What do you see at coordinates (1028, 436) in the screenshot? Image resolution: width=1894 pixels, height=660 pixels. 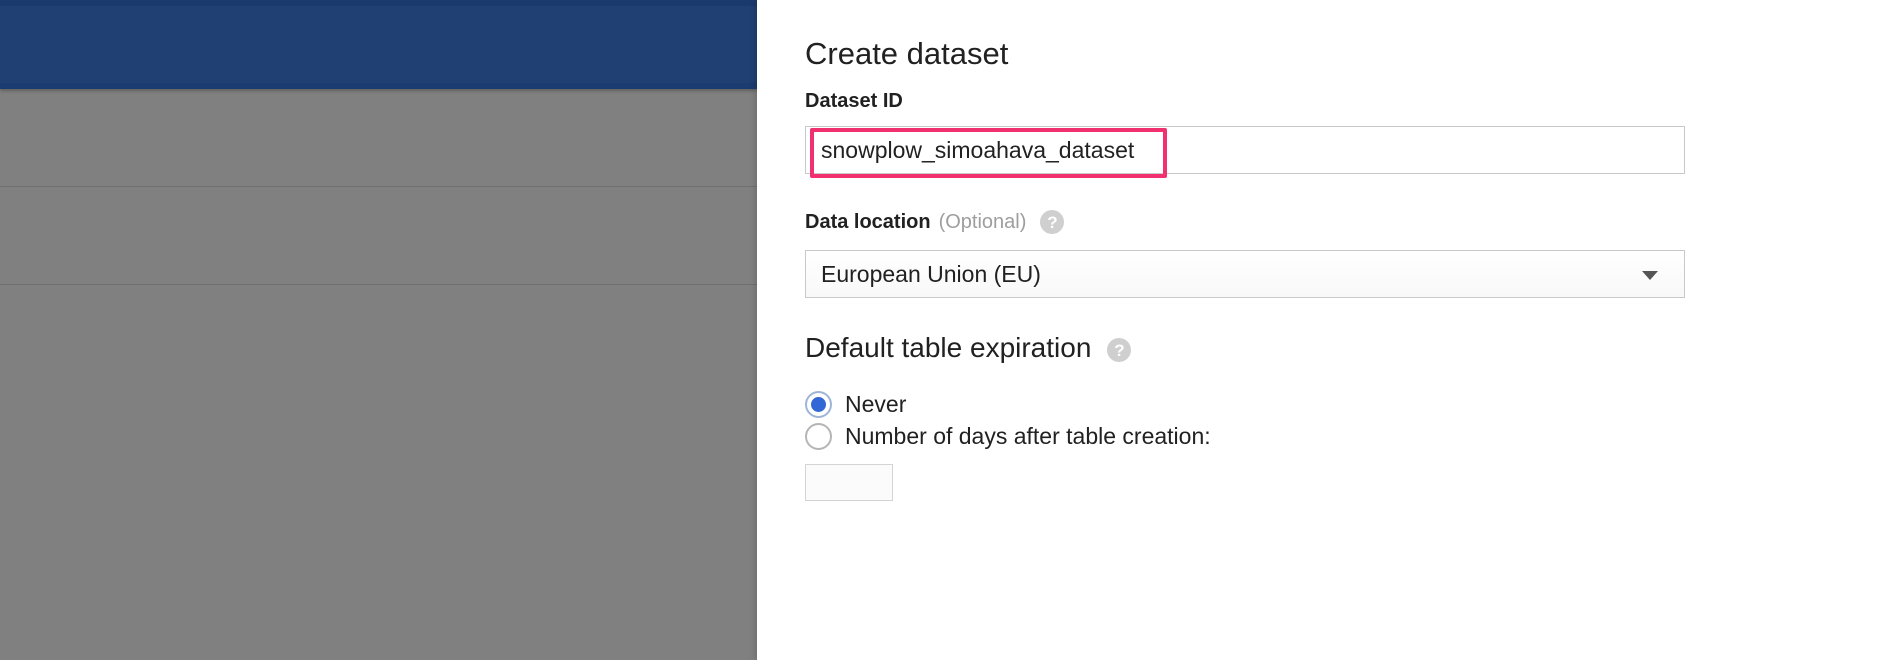 I see `radio-label-days: Number of days after table creation:` at bounding box center [1028, 436].